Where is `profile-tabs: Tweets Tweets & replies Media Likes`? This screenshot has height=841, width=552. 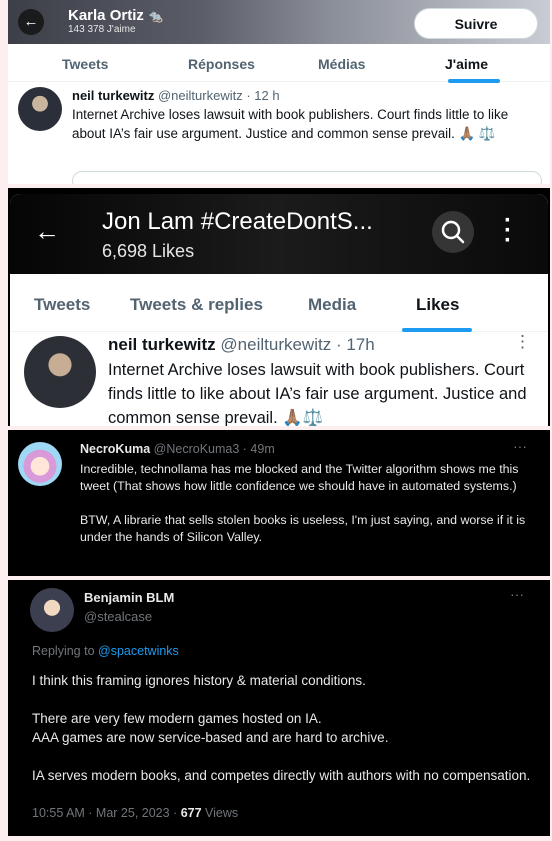 profile-tabs: Tweets Tweets & replies Media Likes is located at coordinates (279, 303).